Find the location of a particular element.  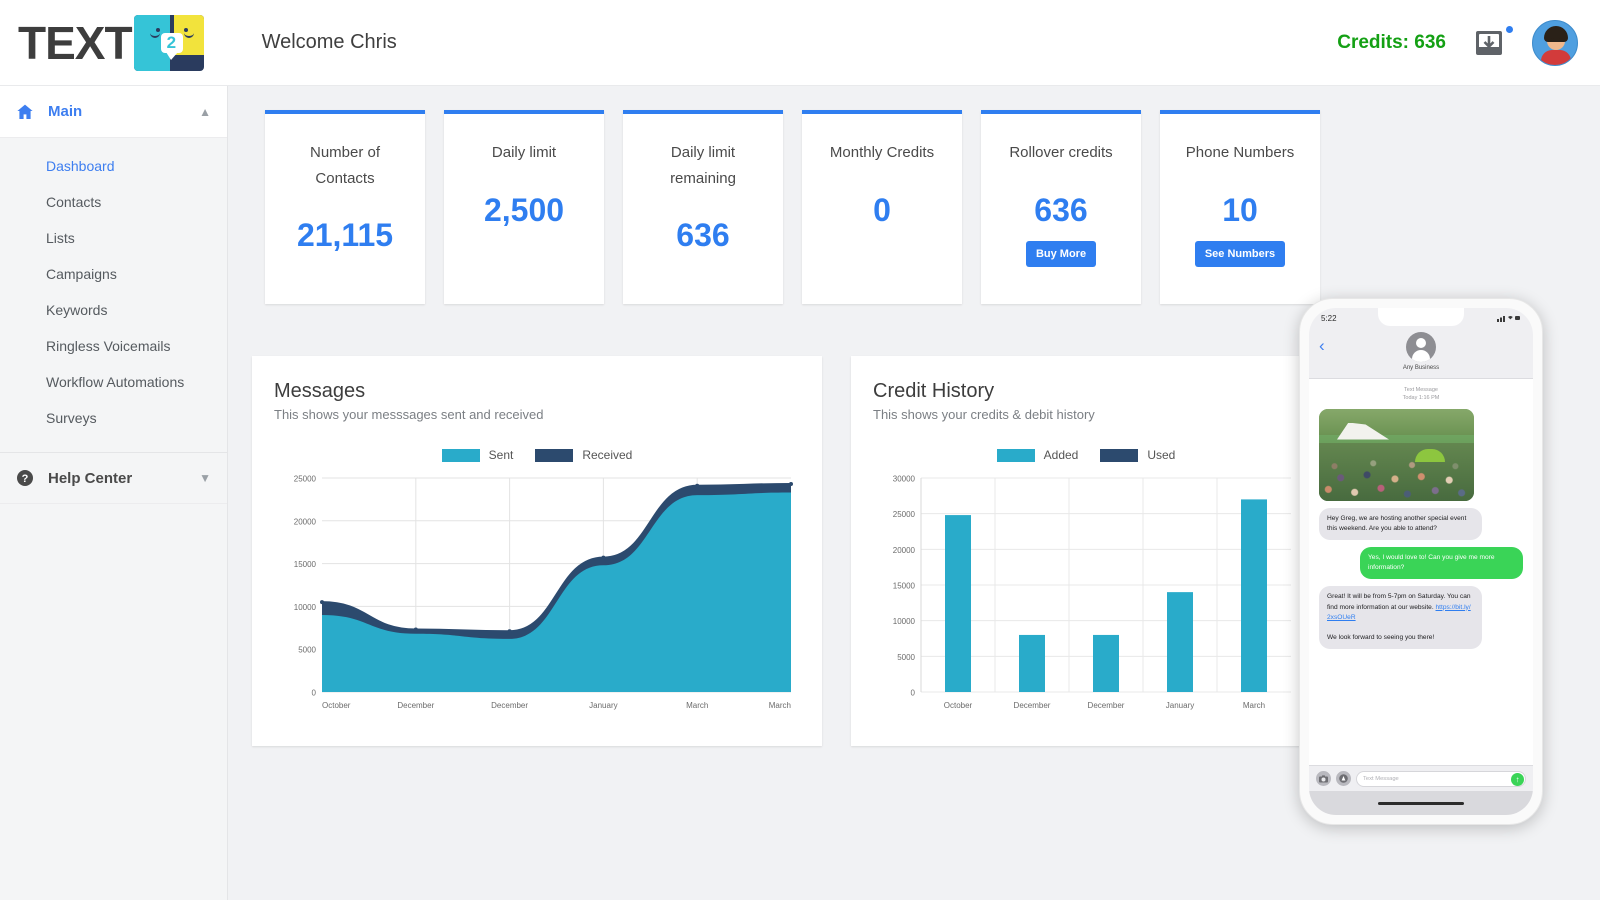

avatar is located at coordinates (1555, 42).